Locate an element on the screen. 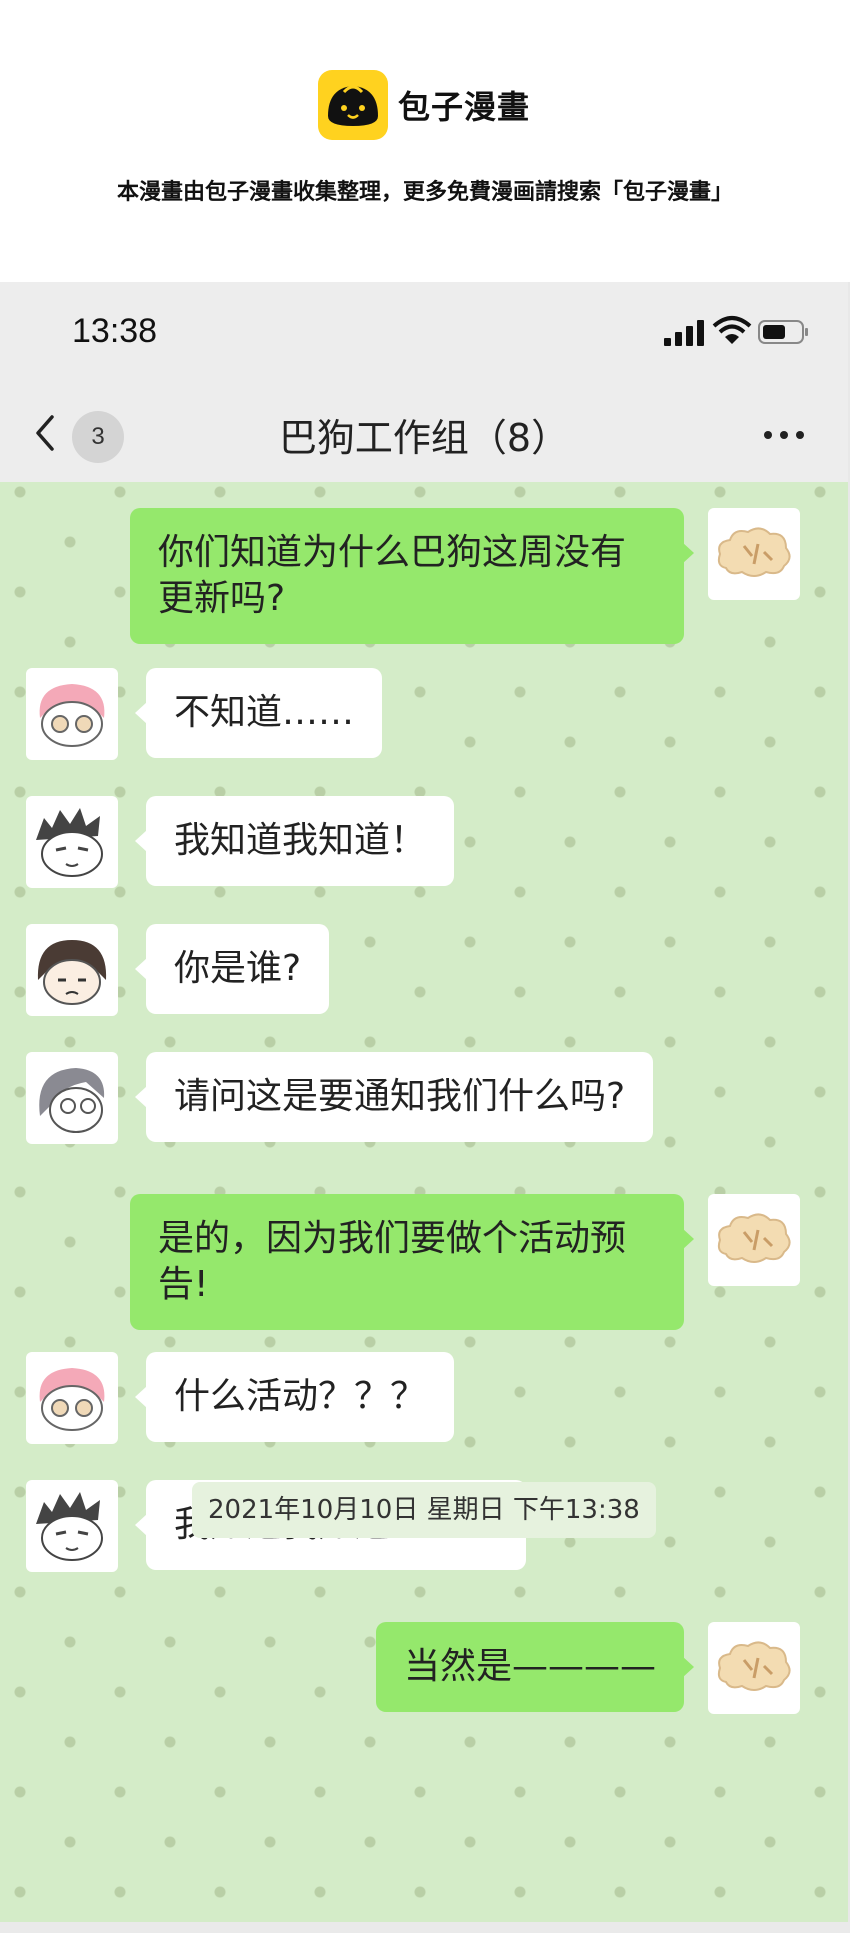 The height and width of the screenshot is (1933, 850). bottom-strip is located at coordinates (425, 1927).